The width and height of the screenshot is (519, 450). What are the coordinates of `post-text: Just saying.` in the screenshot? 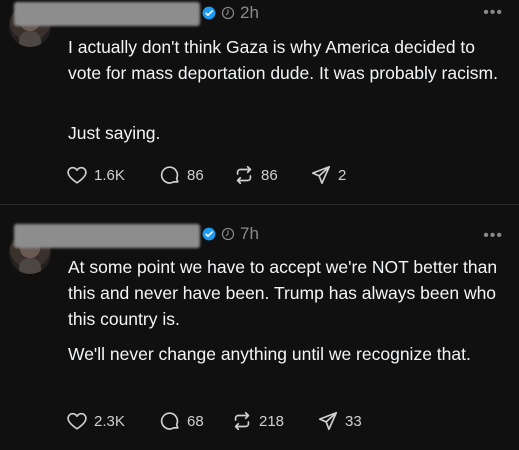 It's located at (114, 133).